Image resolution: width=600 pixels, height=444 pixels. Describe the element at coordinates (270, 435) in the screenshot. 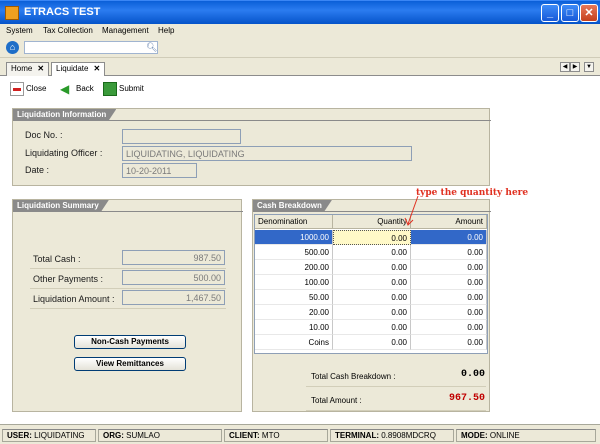

I see `status-client-value: MTO` at that location.